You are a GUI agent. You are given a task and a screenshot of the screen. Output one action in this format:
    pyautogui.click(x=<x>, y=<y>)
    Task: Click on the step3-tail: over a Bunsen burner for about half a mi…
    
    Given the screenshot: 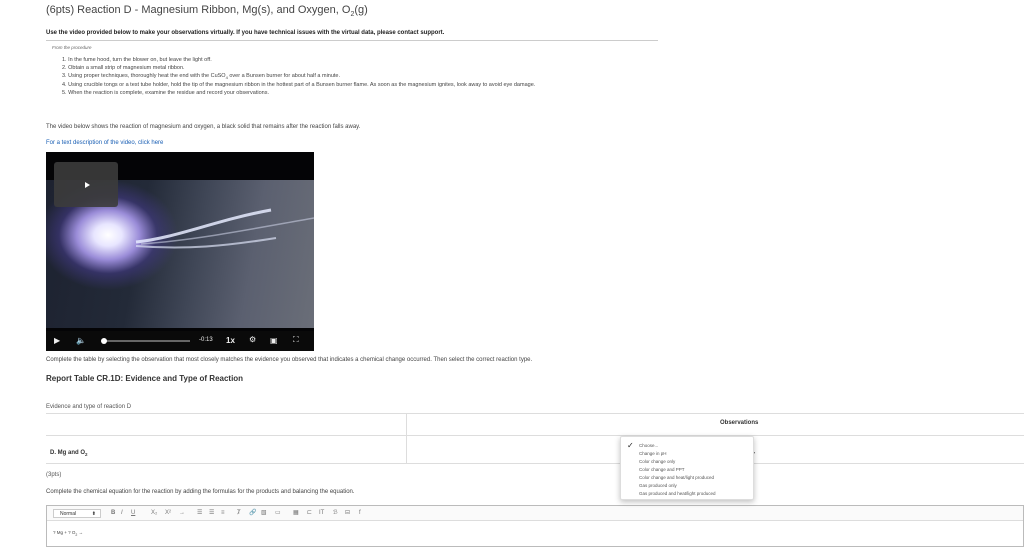 What is the action you would take?
    pyautogui.click(x=284, y=76)
    